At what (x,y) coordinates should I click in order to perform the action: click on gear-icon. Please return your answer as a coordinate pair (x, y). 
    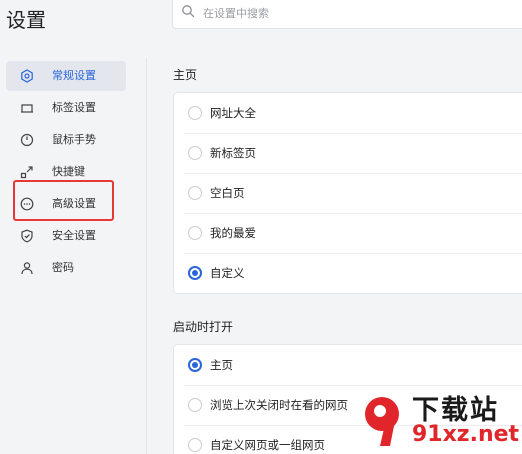
    Looking at the image, I should click on (27, 76).